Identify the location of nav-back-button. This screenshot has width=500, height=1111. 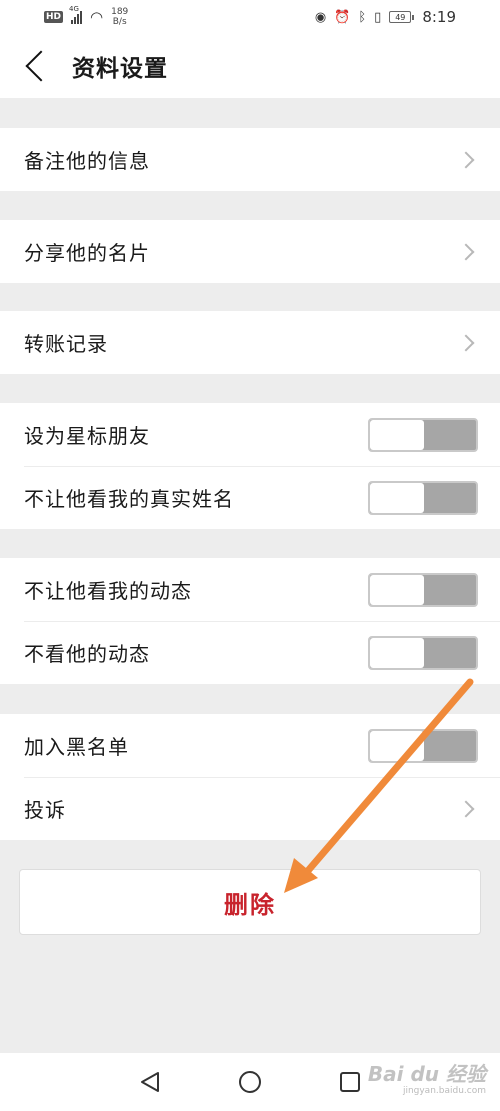
(150, 1082).